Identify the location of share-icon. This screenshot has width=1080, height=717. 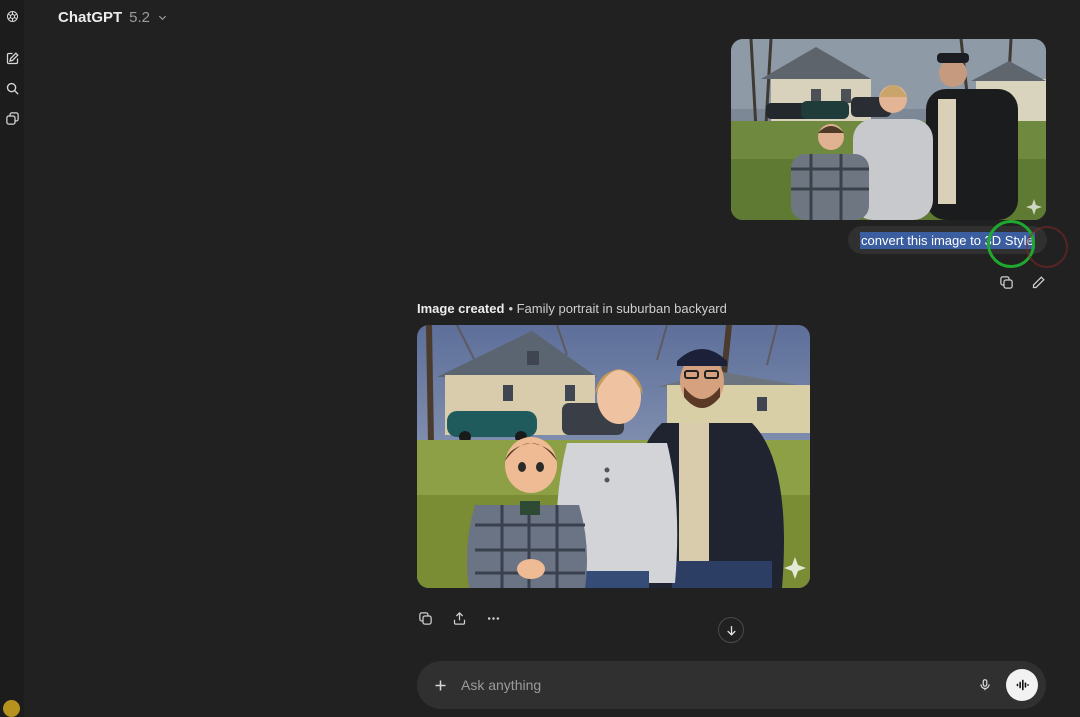
(459, 618).